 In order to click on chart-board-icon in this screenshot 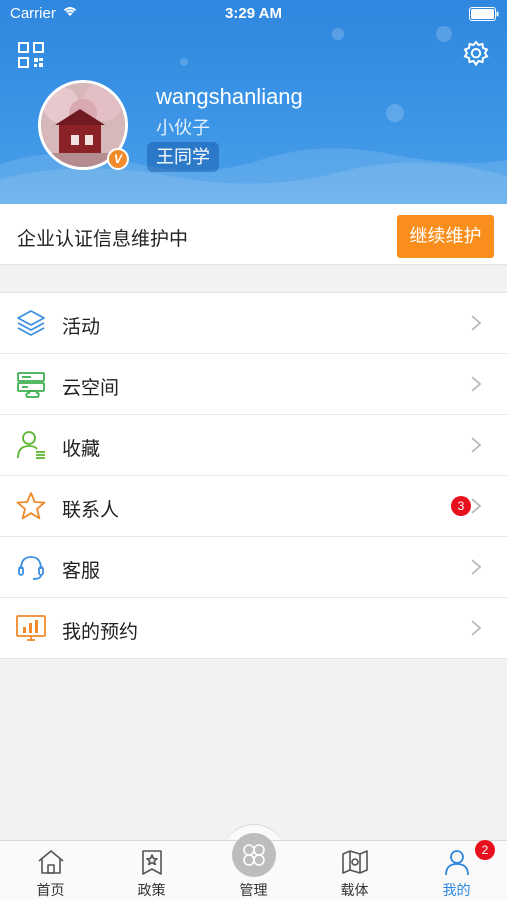, I will do `click(31, 628)`.